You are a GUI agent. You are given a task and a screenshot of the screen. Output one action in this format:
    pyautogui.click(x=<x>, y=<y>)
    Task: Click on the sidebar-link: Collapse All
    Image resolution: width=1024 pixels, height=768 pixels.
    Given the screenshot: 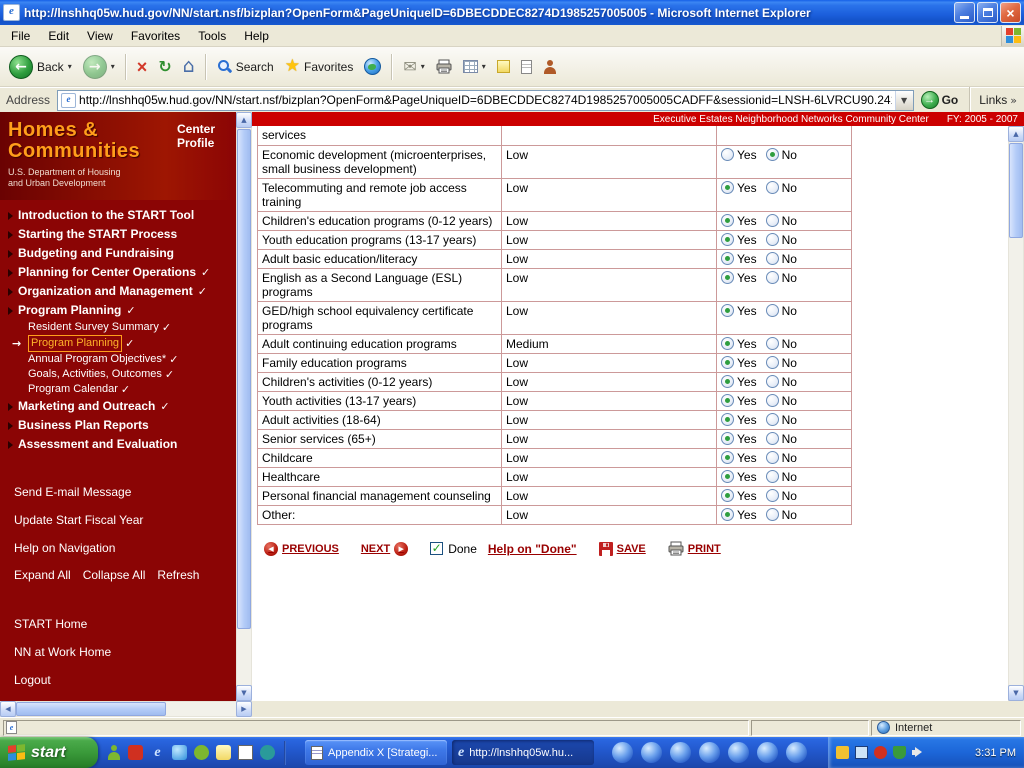 What is the action you would take?
    pyautogui.click(x=114, y=575)
    